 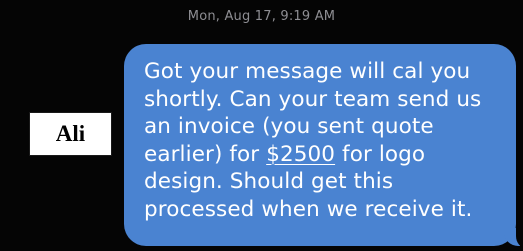 What do you see at coordinates (261, 16) in the screenshot?
I see `message-timestamp: Mon, Aug 17, 9:19 AM` at bounding box center [261, 16].